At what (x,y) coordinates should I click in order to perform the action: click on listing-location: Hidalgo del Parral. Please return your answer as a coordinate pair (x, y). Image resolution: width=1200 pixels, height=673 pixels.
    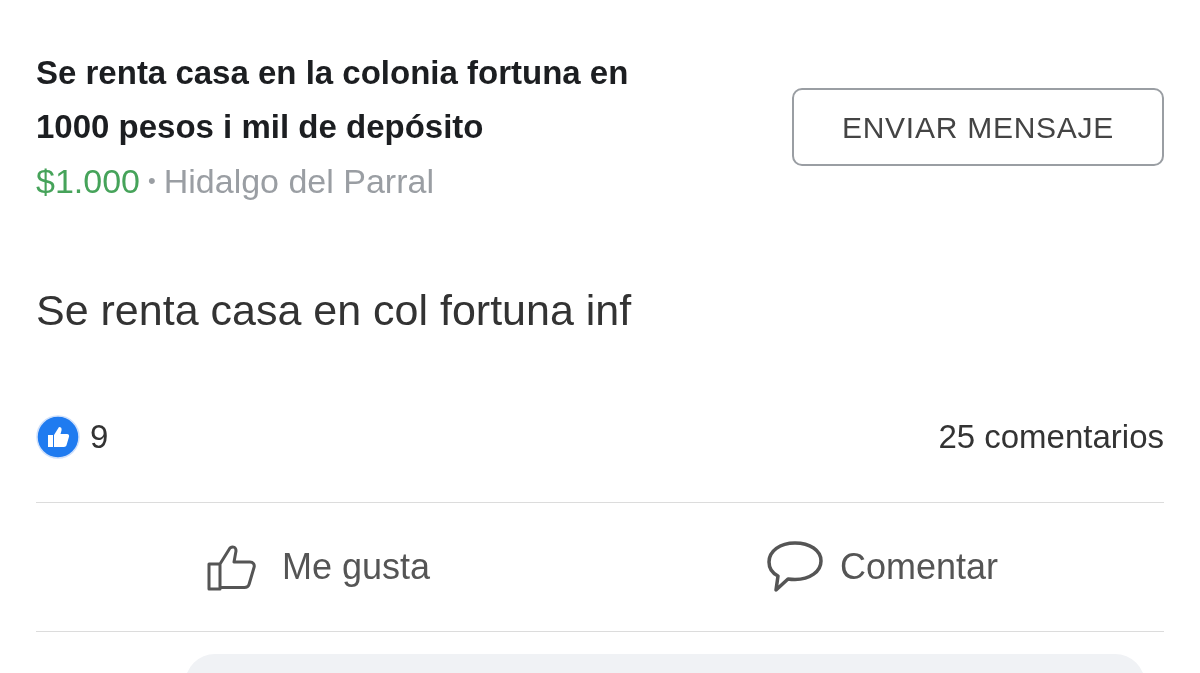
    Looking at the image, I should click on (298, 181).